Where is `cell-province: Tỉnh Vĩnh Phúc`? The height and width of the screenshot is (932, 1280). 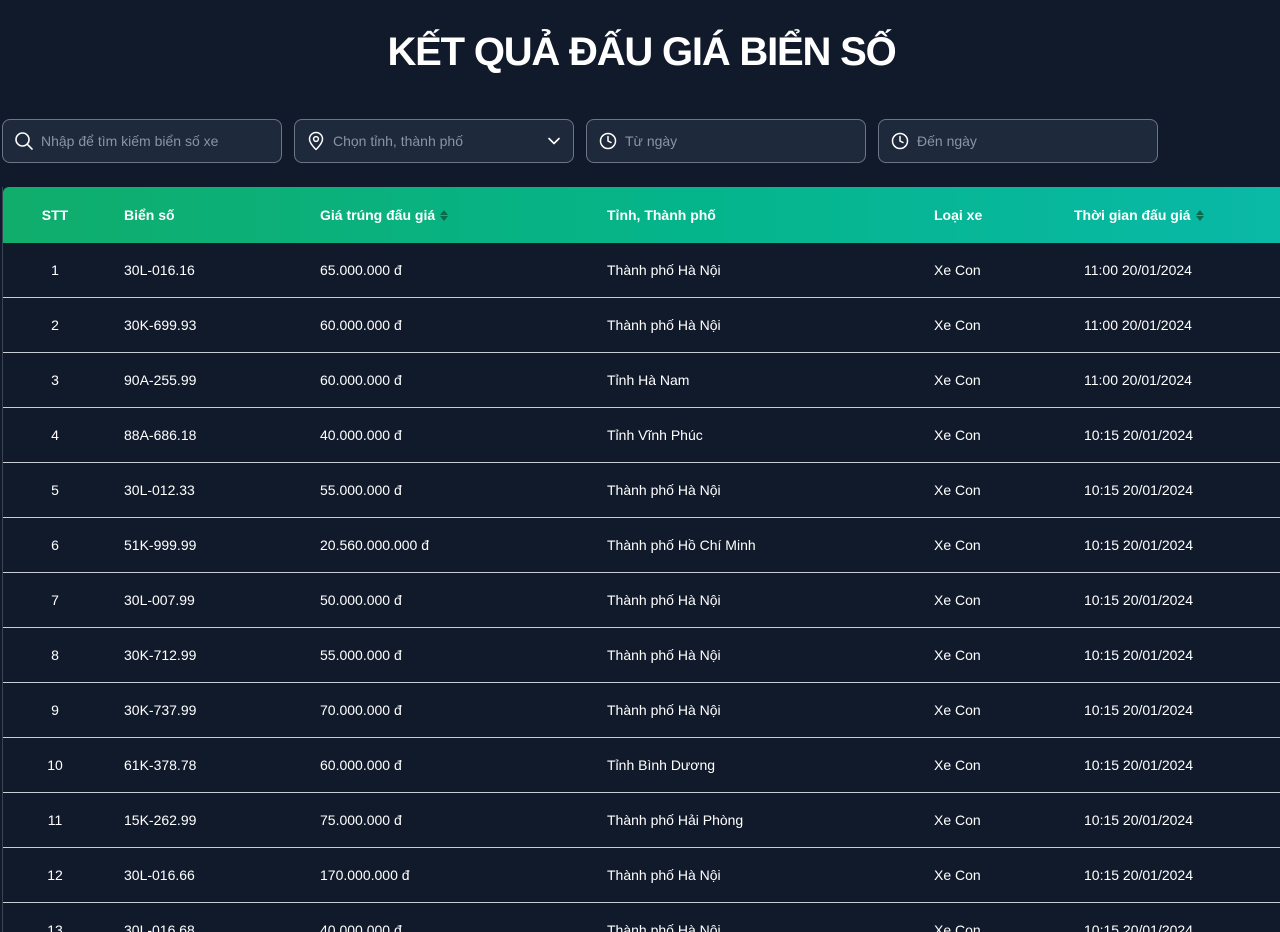 cell-province: Tỉnh Vĩnh Phúc is located at coordinates (655, 435).